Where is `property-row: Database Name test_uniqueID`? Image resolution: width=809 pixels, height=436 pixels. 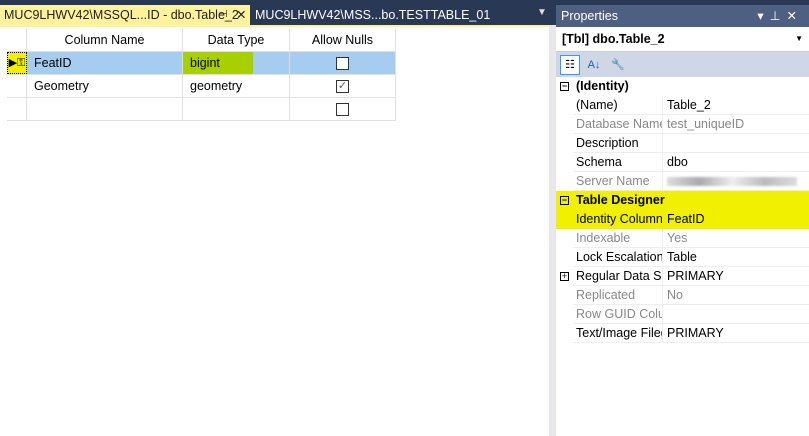
property-row: Database Name test_uniqueID is located at coordinates (682, 124).